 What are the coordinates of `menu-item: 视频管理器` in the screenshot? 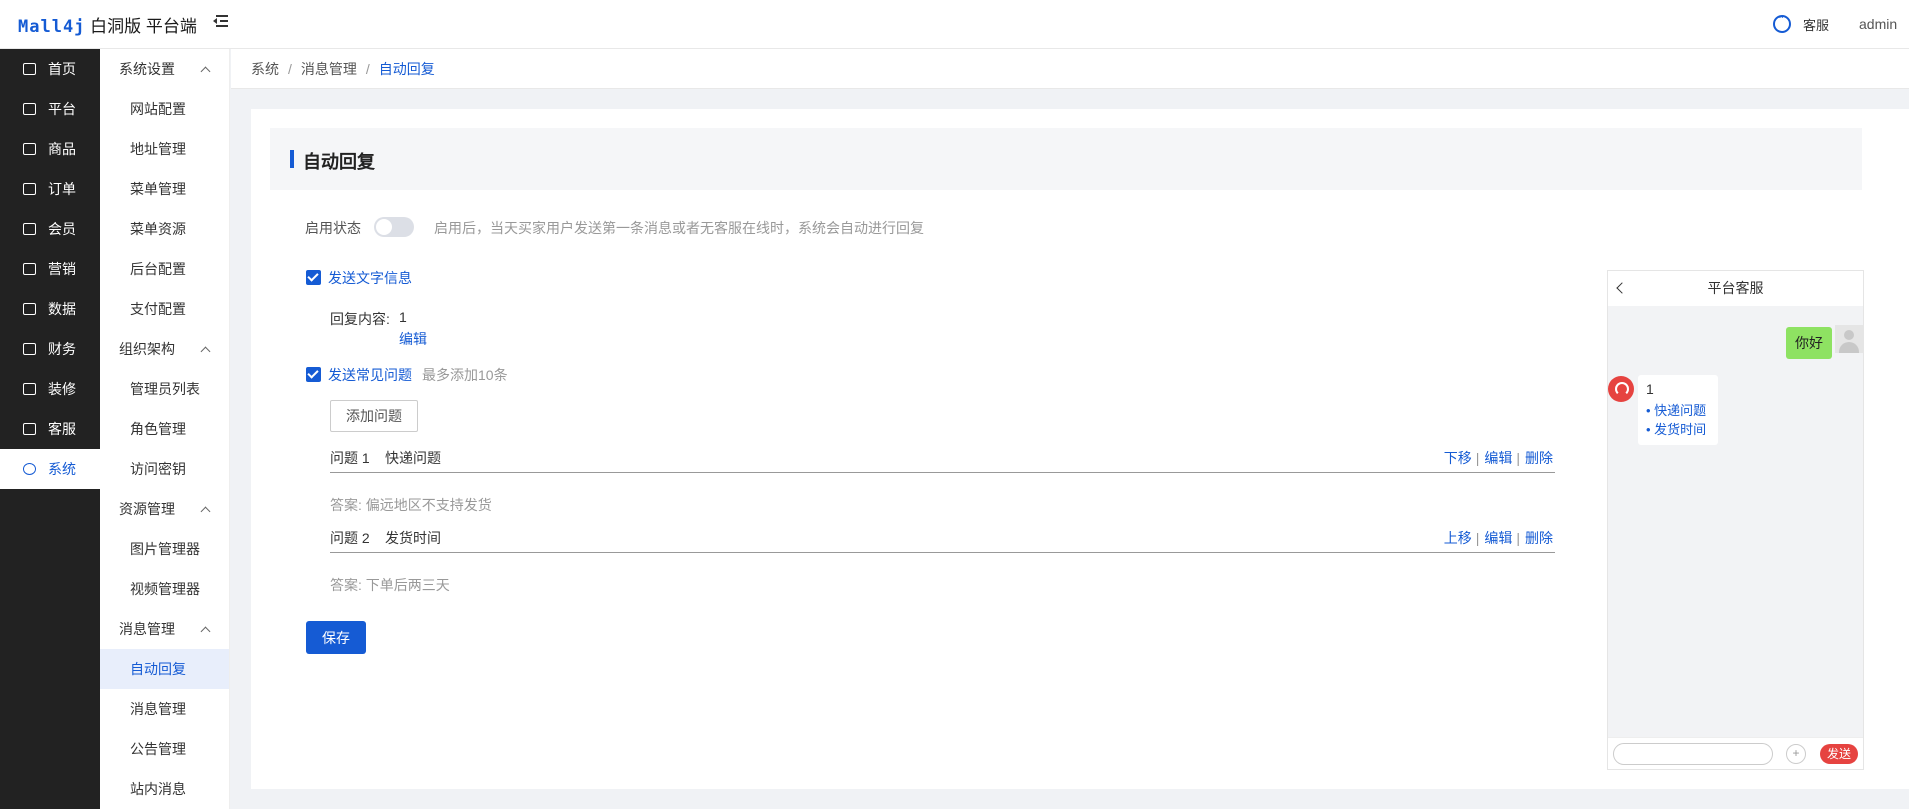 It's located at (164, 589).